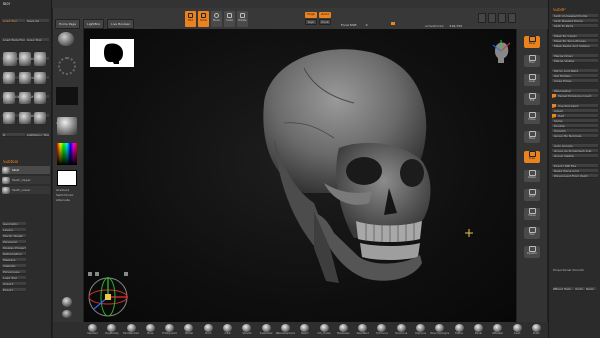  What do you see at coordinates (532, 176) in the screenshot?
I see `view-rotate-button: Rotate` at bounding box center [532, 176].